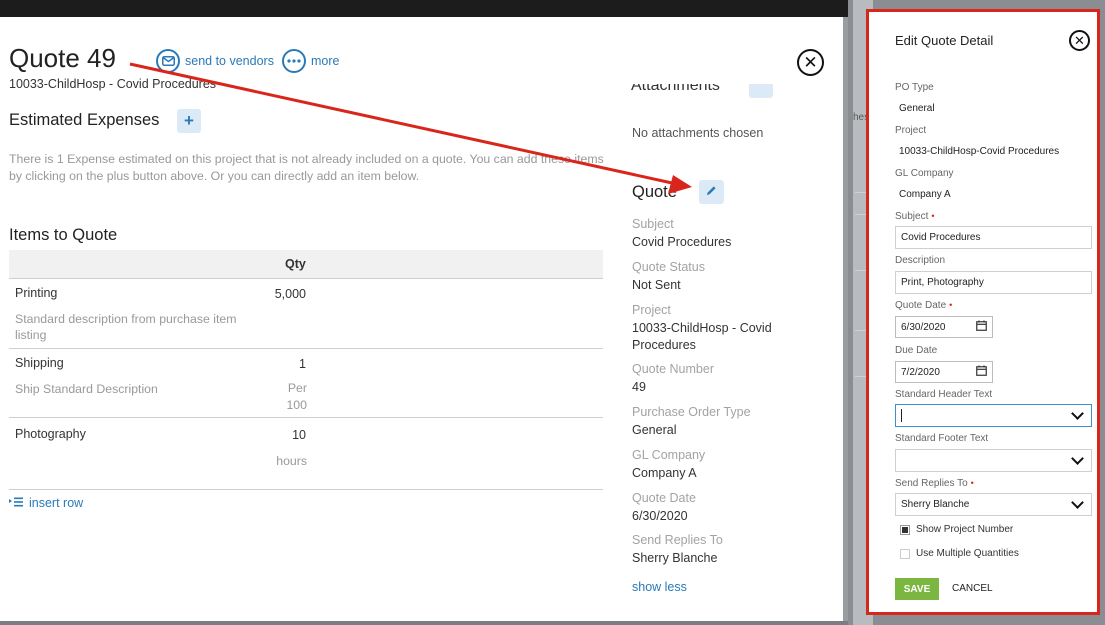 The image size is (1105, 625). I want to click on checkbox-checked, so click(905, 529).